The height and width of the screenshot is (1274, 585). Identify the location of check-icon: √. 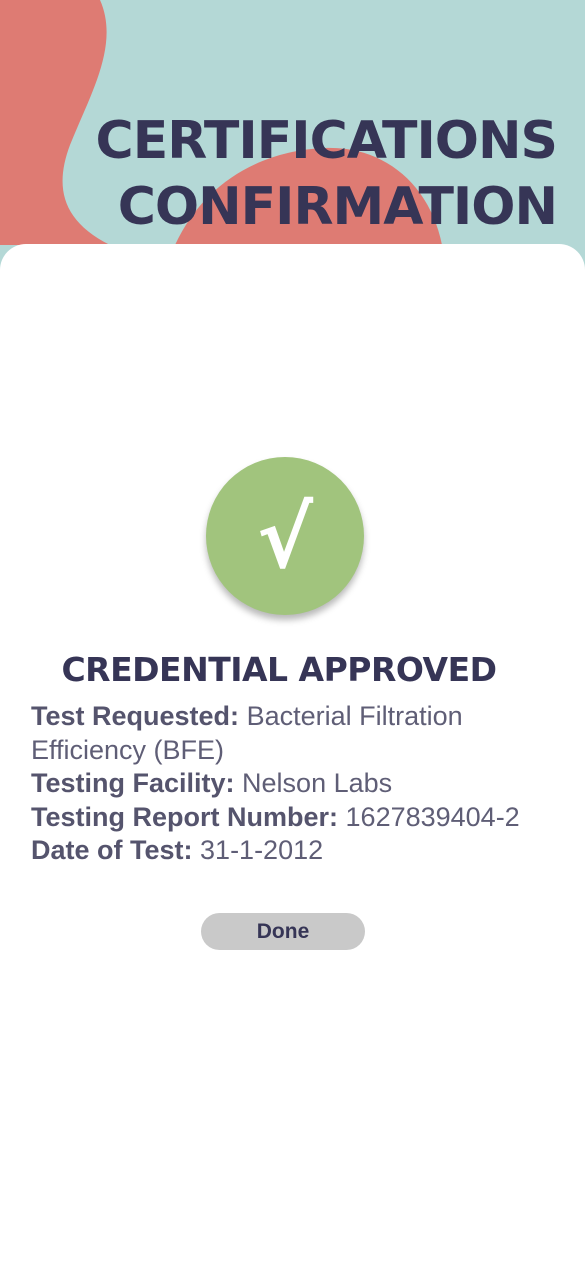
(285, 536).